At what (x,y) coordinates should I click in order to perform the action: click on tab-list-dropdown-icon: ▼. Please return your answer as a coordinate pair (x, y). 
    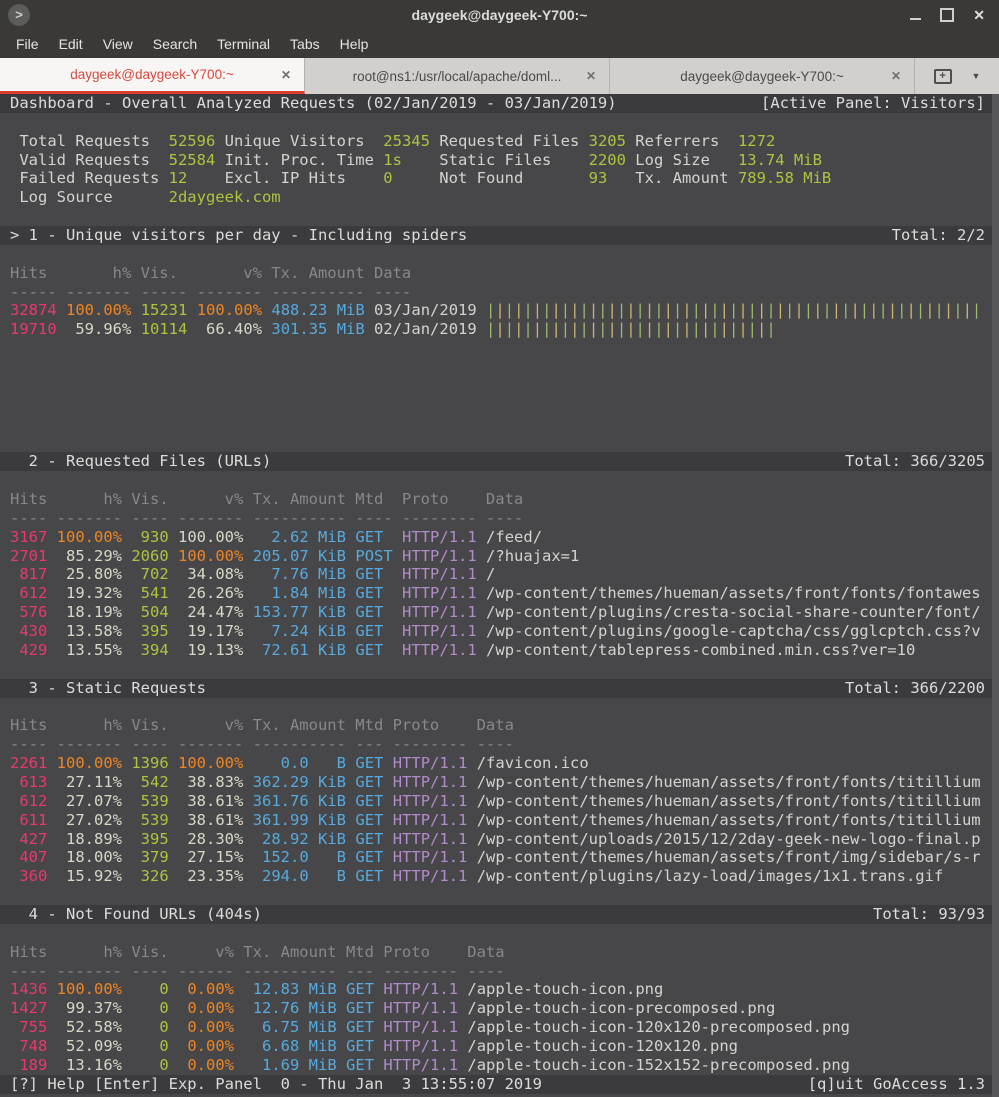
    Looking at the image, I should click on (976, 76).